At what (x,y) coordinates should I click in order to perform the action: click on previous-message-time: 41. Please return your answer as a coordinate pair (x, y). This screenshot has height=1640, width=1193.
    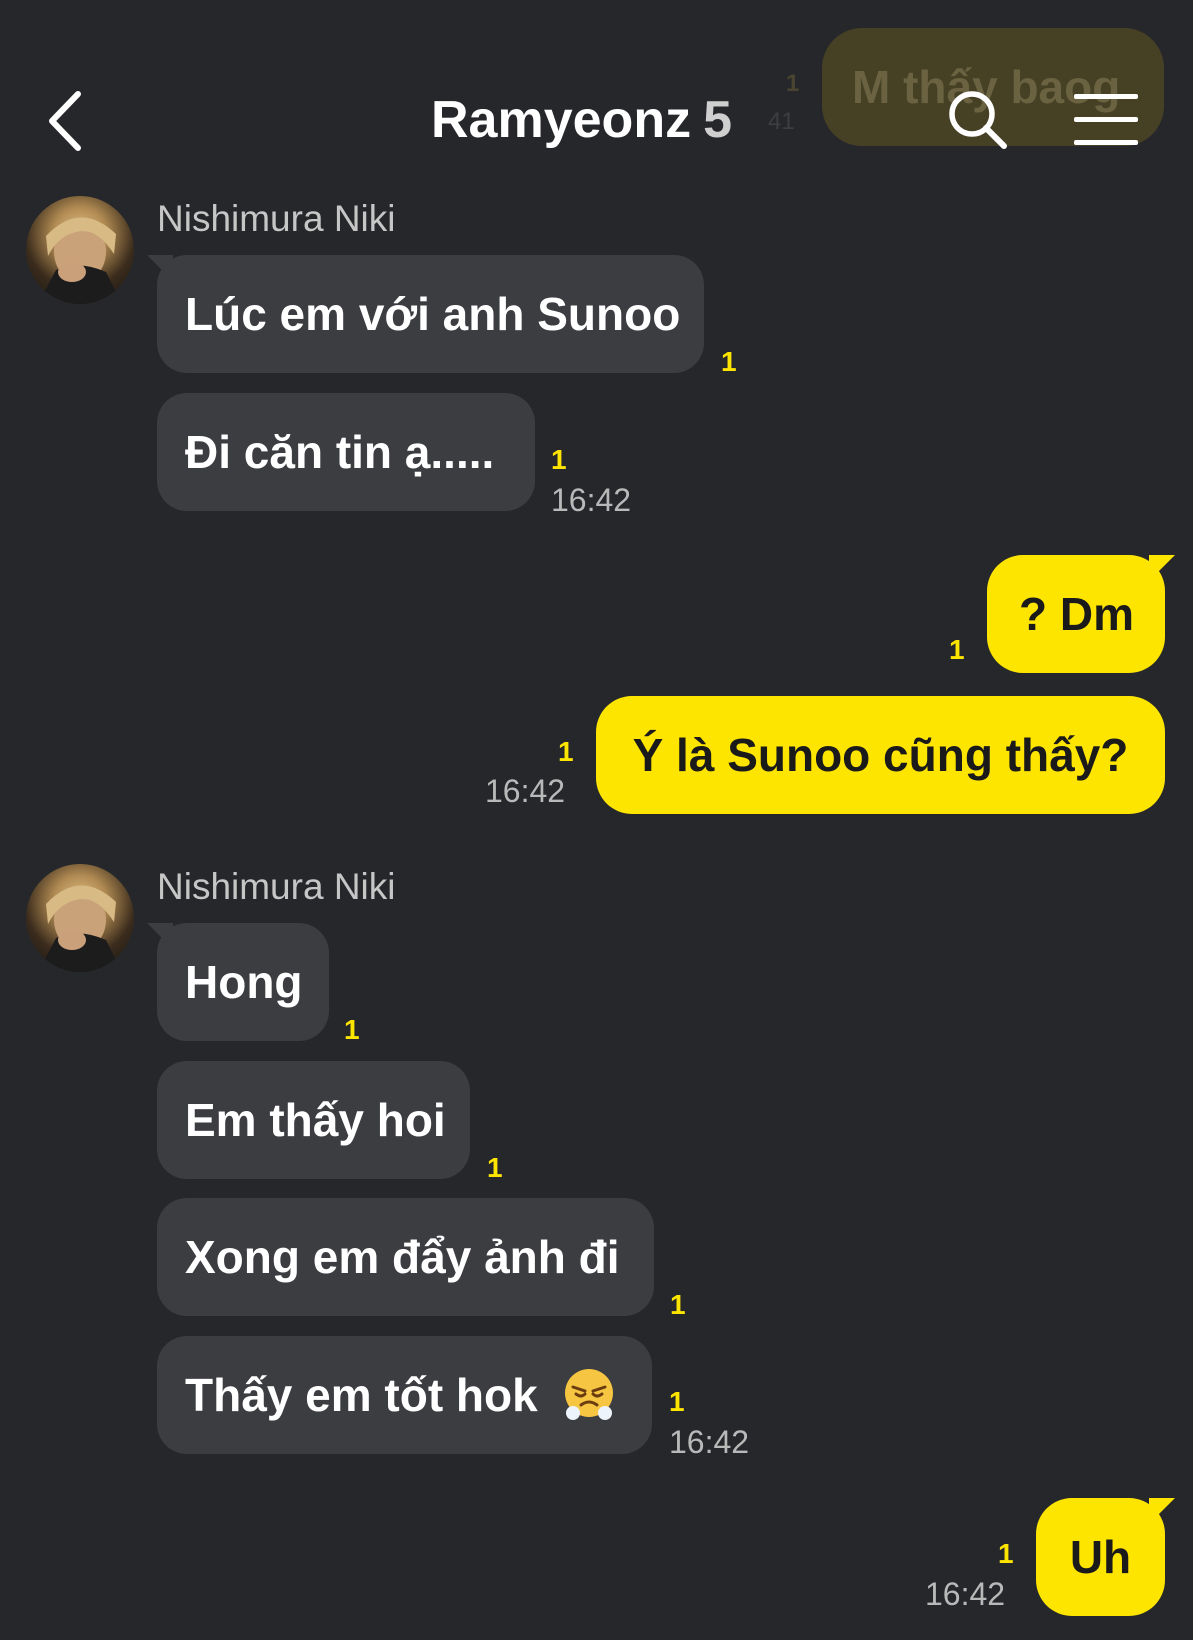
    Looking at the image, I should click on (781, 121).